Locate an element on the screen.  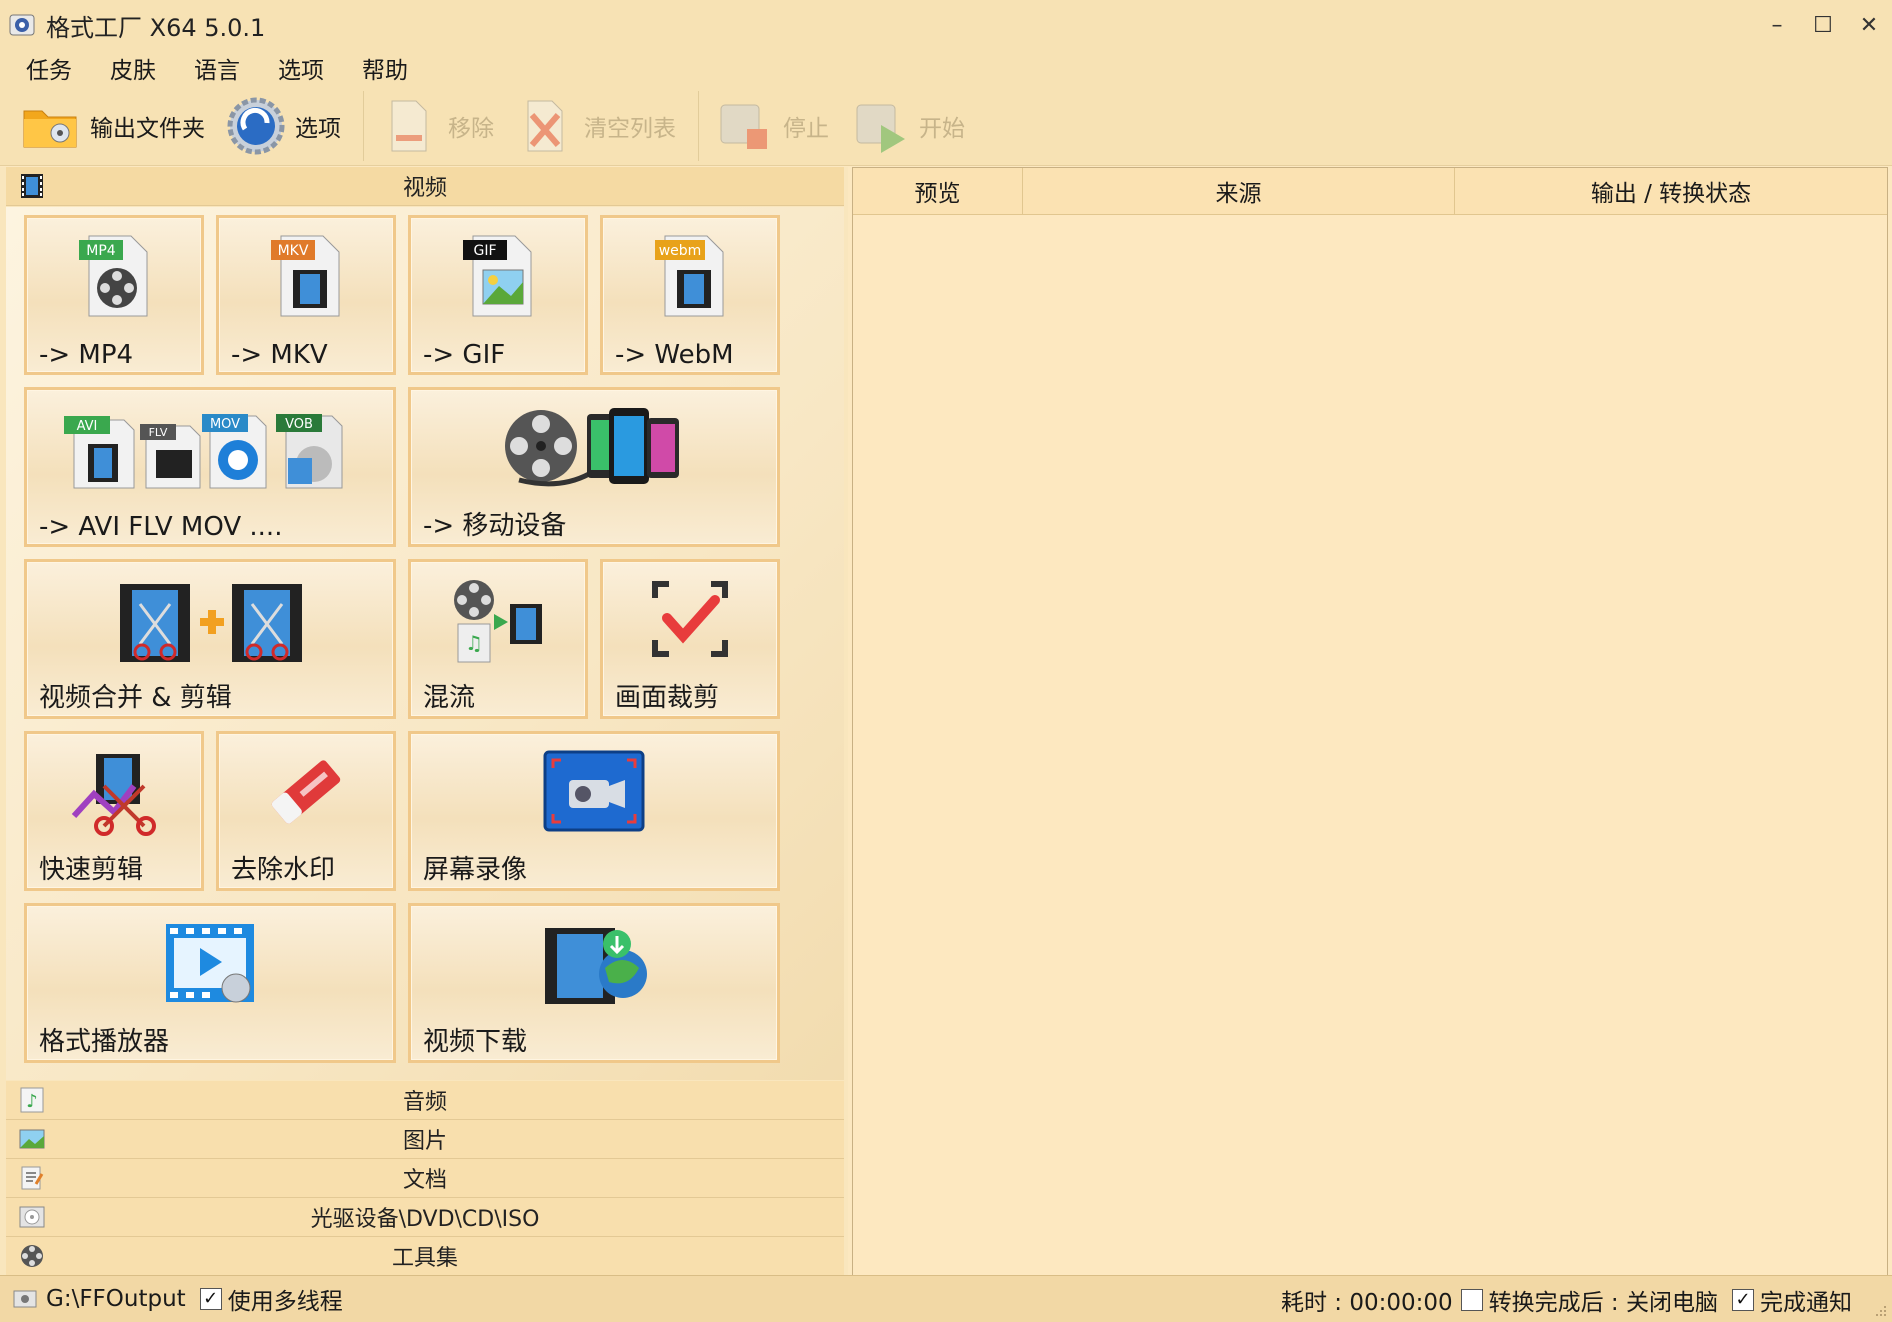
quick-cut-icon is located at coordinates (113, 795).